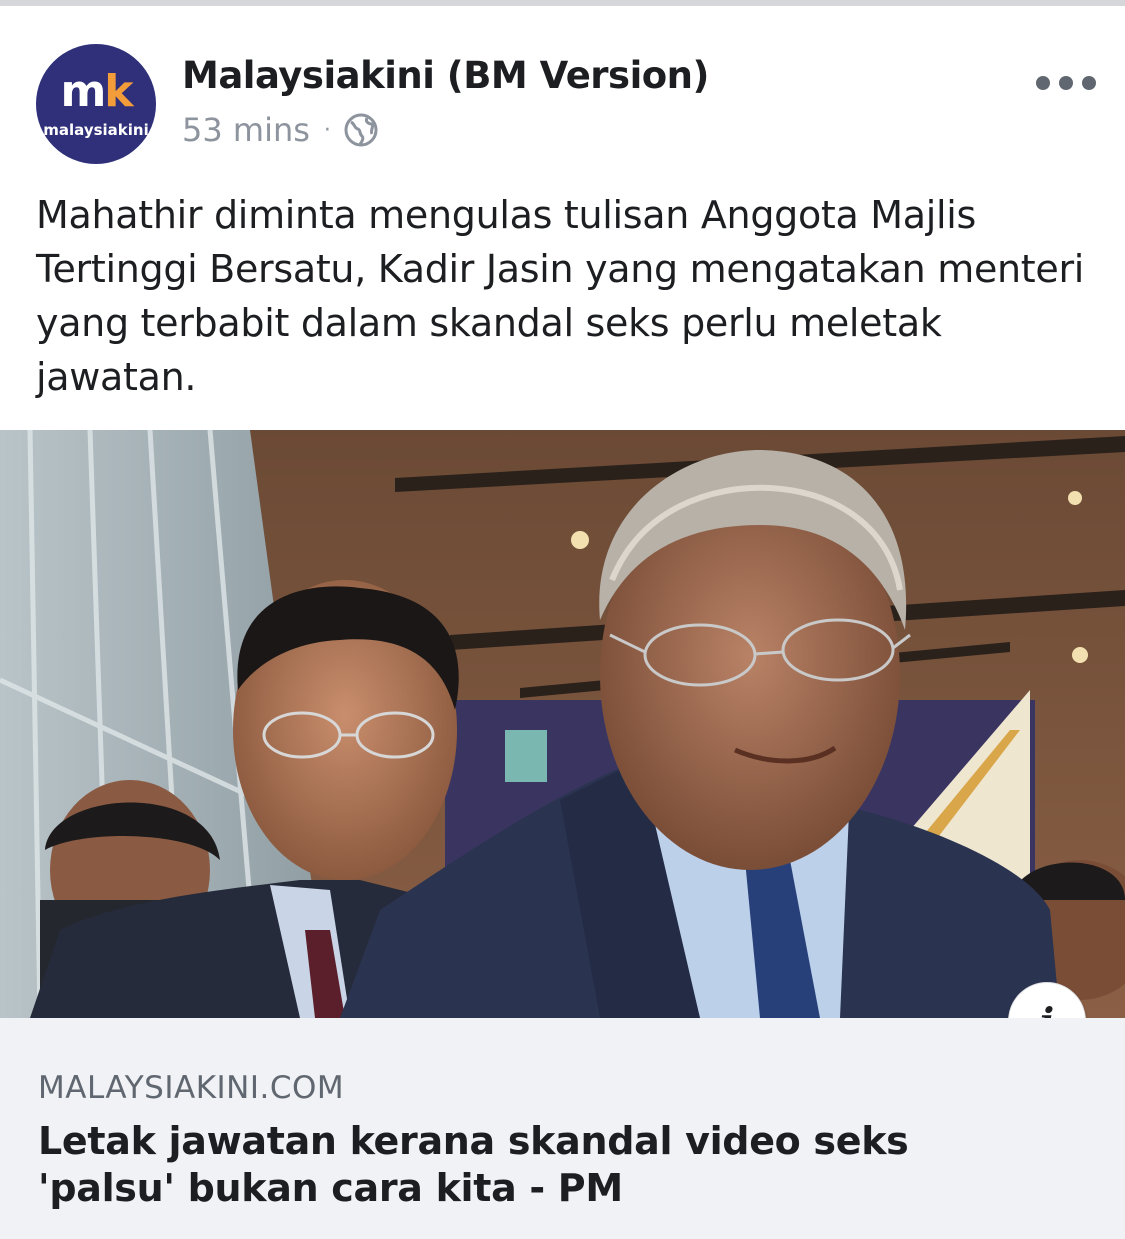  What do you see at coordinates (96, 130) in the screenshot?
I see `logo-wordmark: malaysiakini` at bounding box center [96, 130].